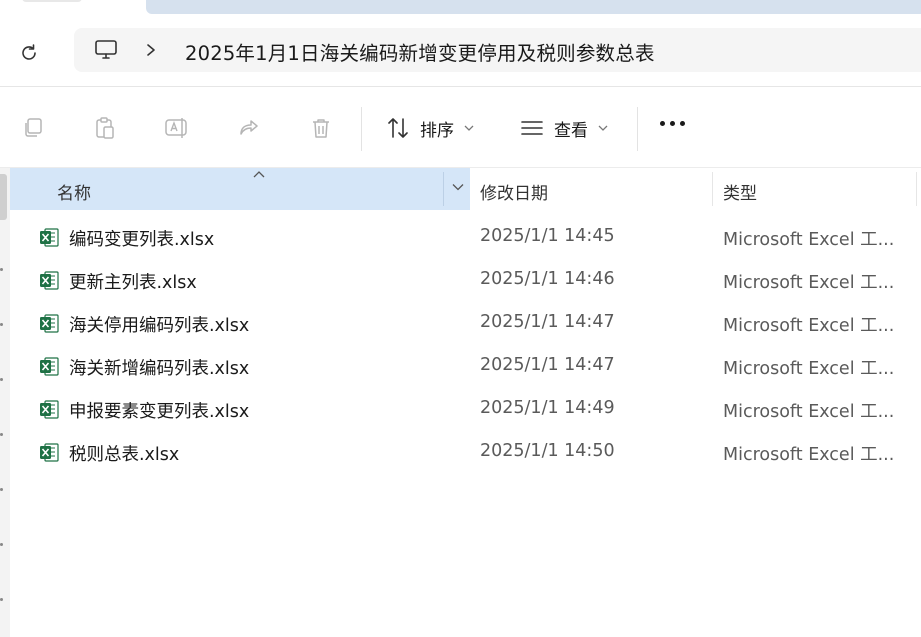 This screenshot has width=921, height=637. I want to click on paste-button, so click(105, 128).